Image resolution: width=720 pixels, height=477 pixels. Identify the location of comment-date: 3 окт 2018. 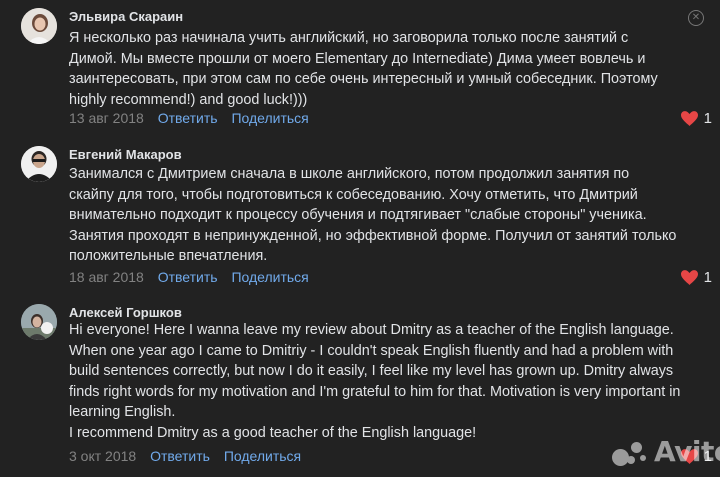
(103, 456).